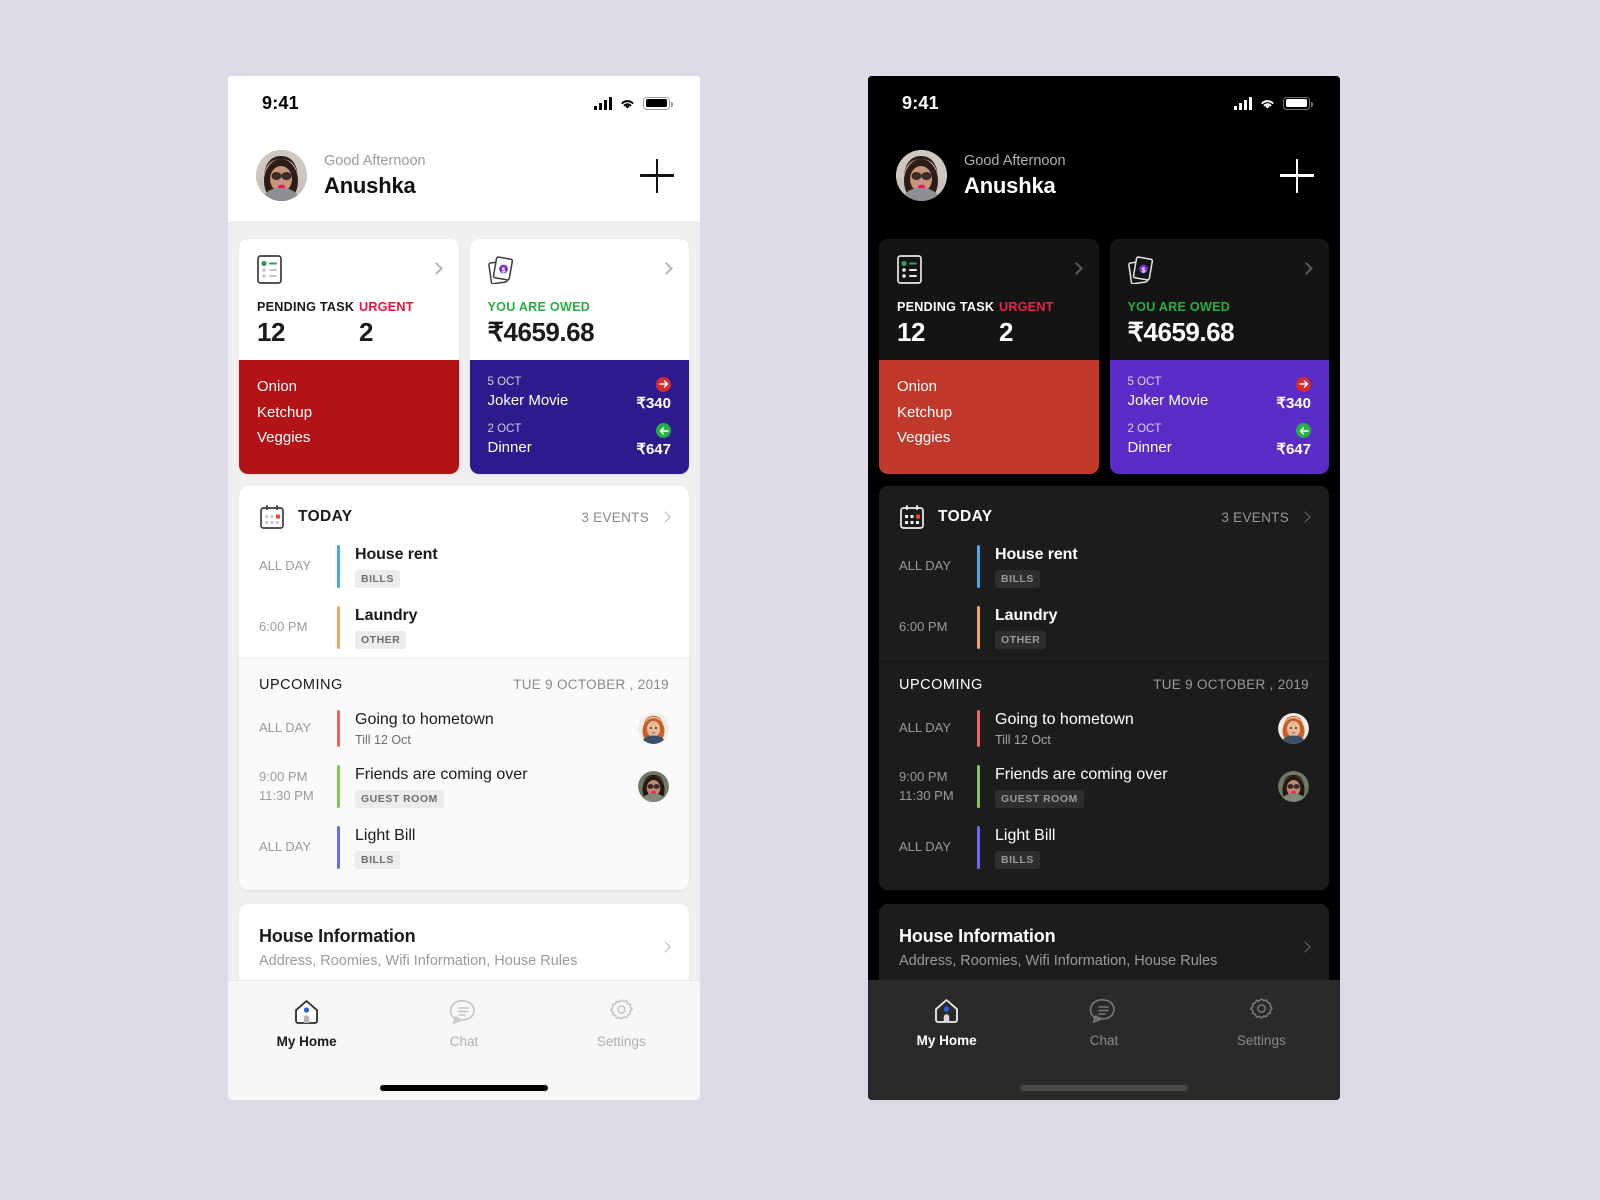 This screenshot has height=1200, width=1600. Describe the element at coordinates (496, 729) in the screenshot. I see `event-details: Going to hometown Till 12 Oct` at that location.